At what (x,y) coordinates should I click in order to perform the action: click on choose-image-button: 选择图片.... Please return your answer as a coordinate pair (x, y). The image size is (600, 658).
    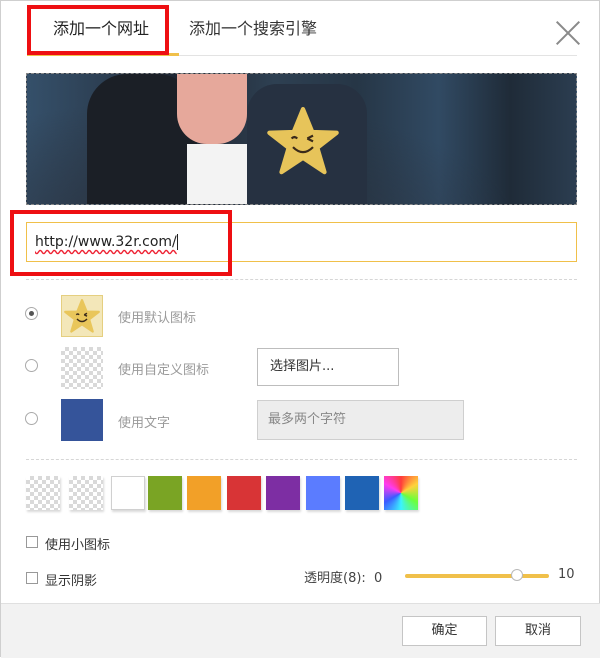
    Looking at the image, I should click on (328, 367).